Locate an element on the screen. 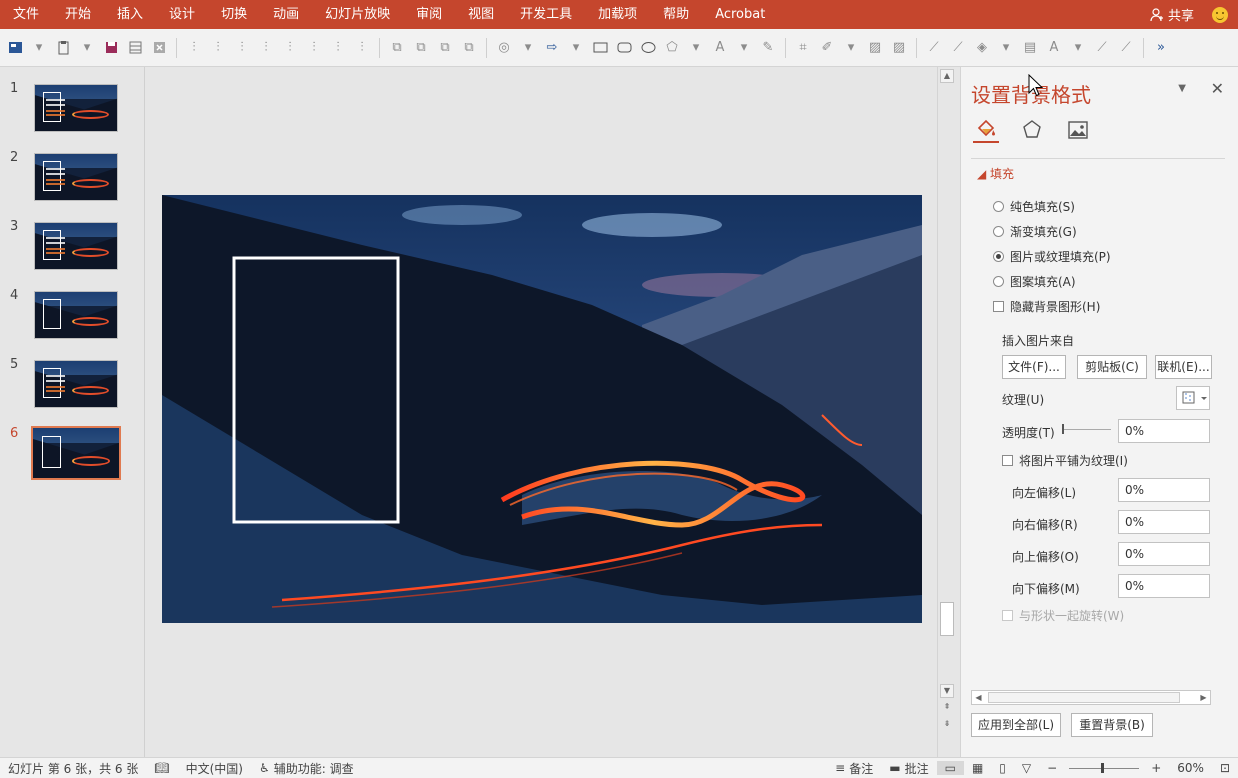 Image resolution: width=1238 pixels, height=778 pixels. accessibility-status: ♿︎ 辅助功能: 调查 is located at coordinates (306, 768).